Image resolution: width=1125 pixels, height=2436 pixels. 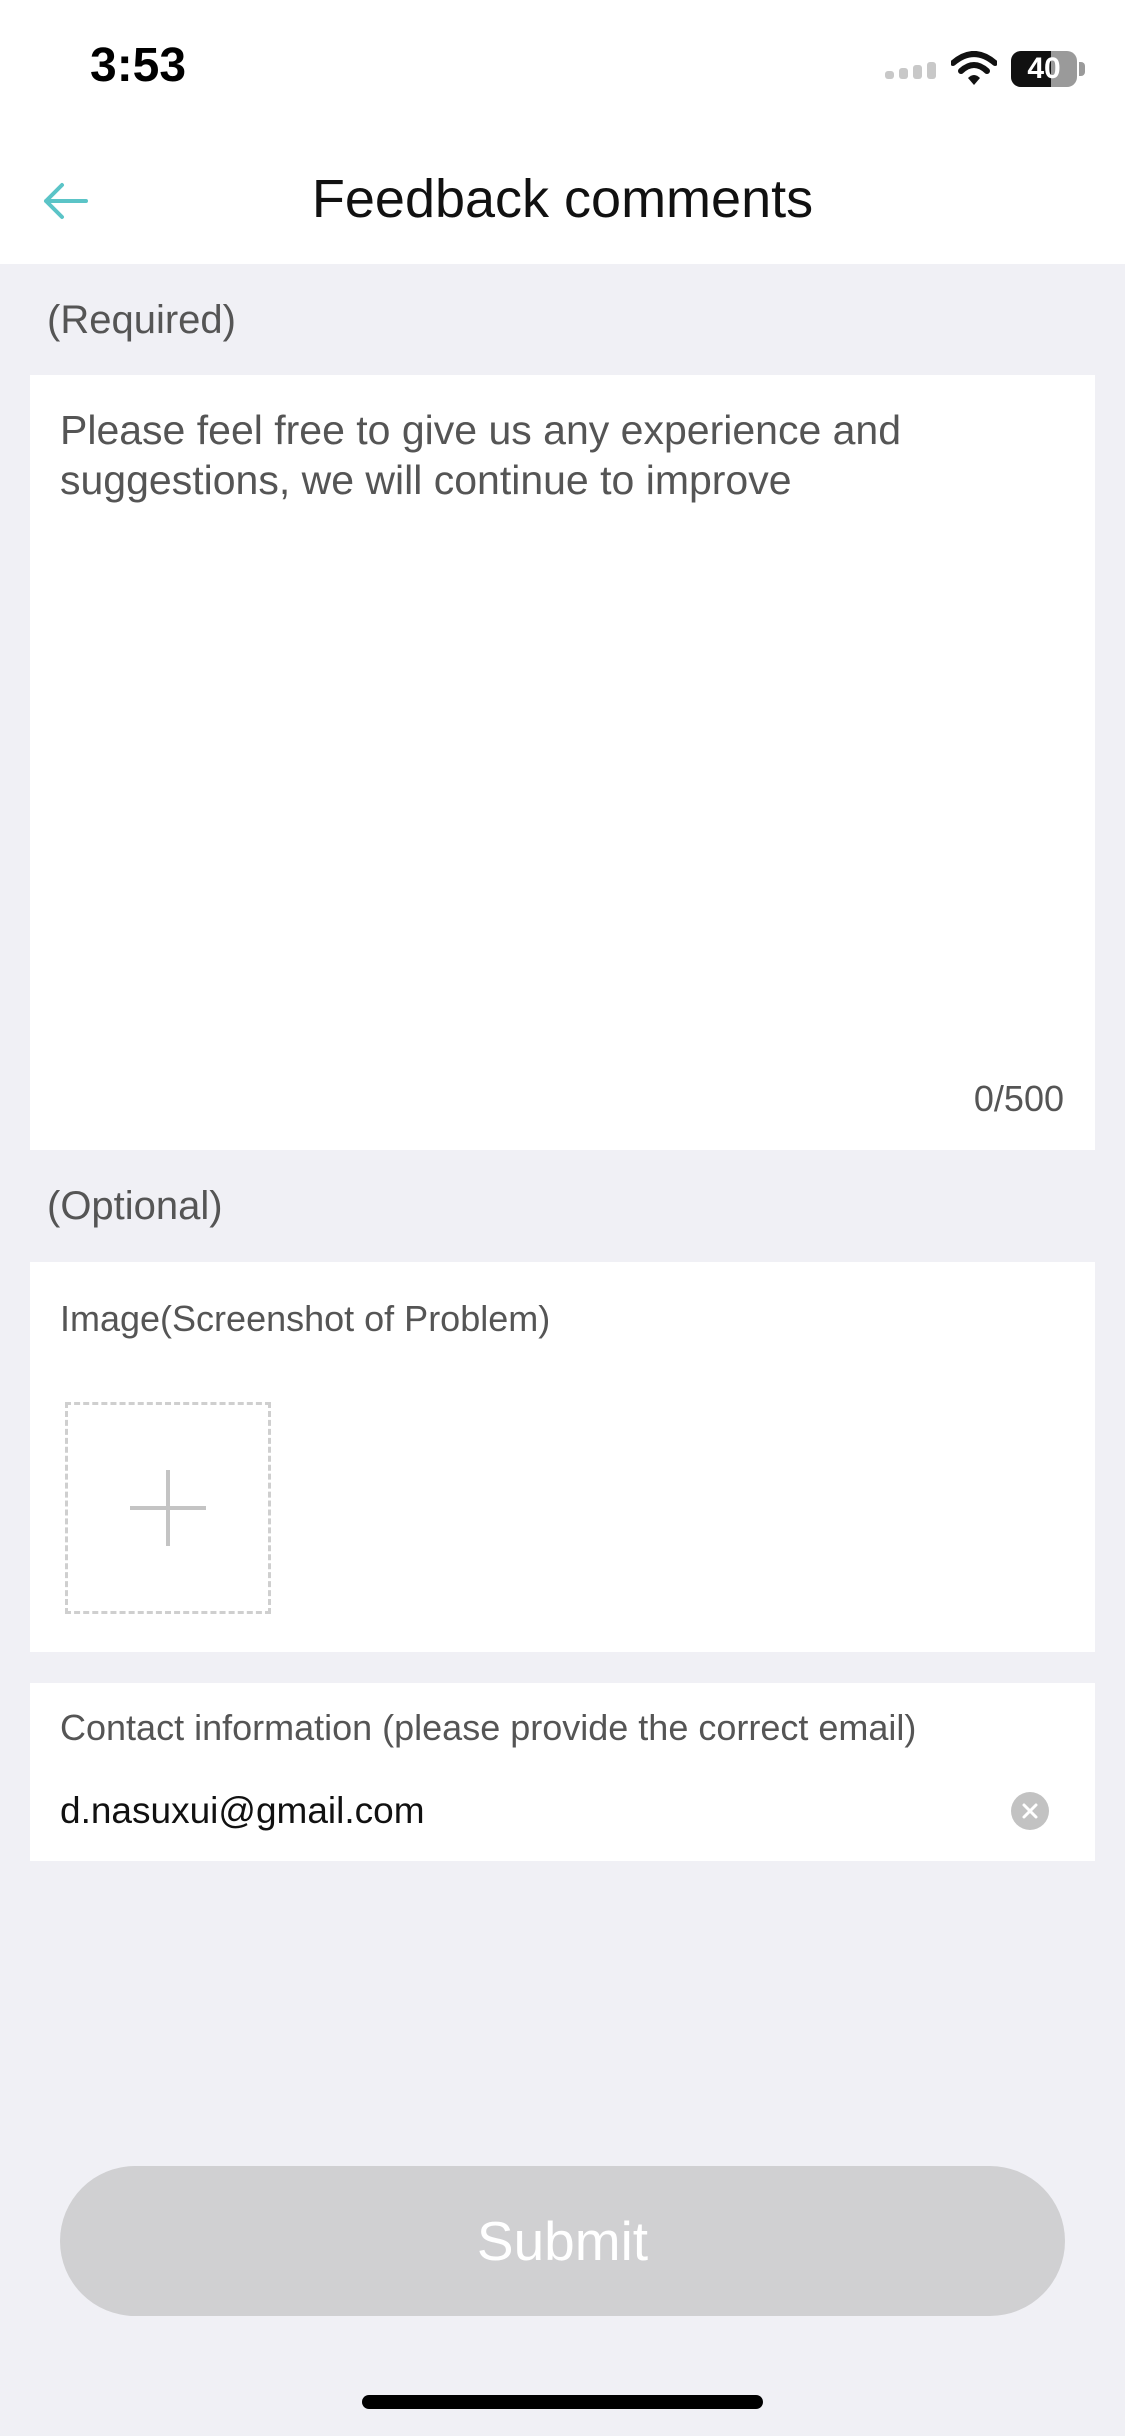 I want to click on battery-level: 40, so click(x=1044, y=68).